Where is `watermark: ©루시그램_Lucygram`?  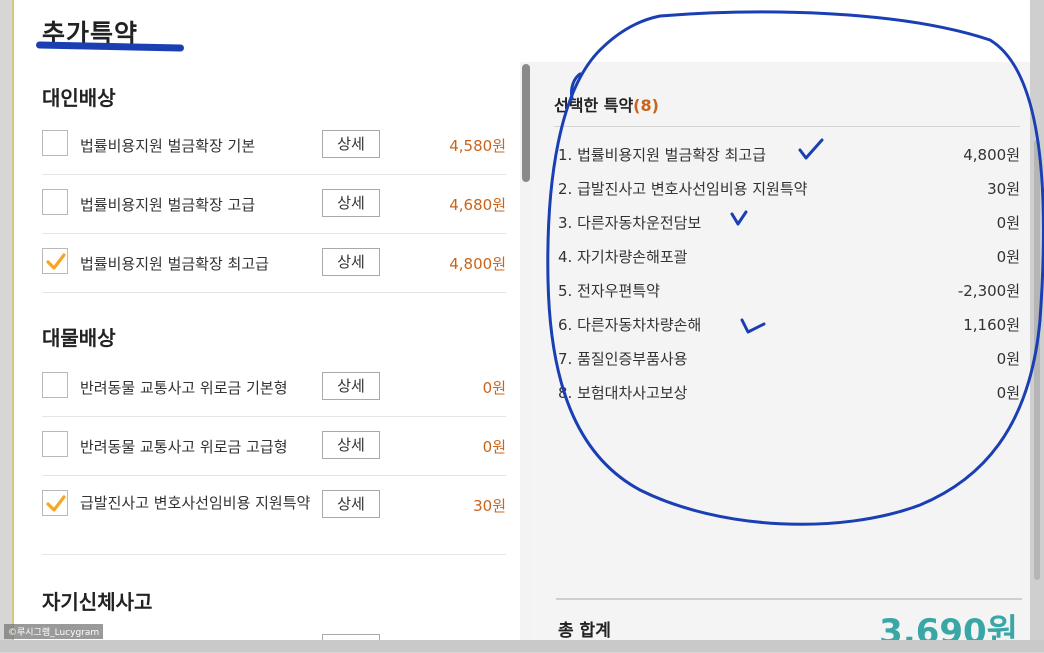 watermark: ©루시그램_Lucygram is located at coordinates (54, 631).